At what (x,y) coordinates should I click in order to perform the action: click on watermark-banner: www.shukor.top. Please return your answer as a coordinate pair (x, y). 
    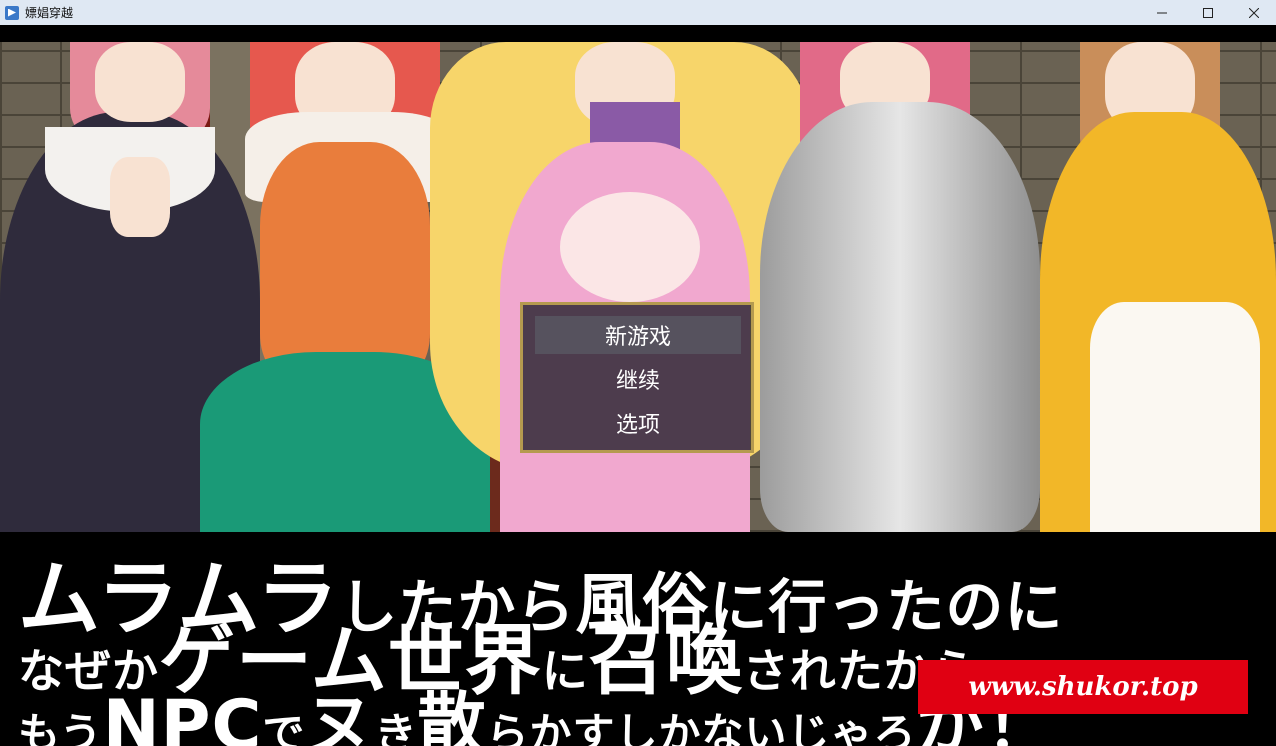
    Looking at the image, I should click on (1083, 687).